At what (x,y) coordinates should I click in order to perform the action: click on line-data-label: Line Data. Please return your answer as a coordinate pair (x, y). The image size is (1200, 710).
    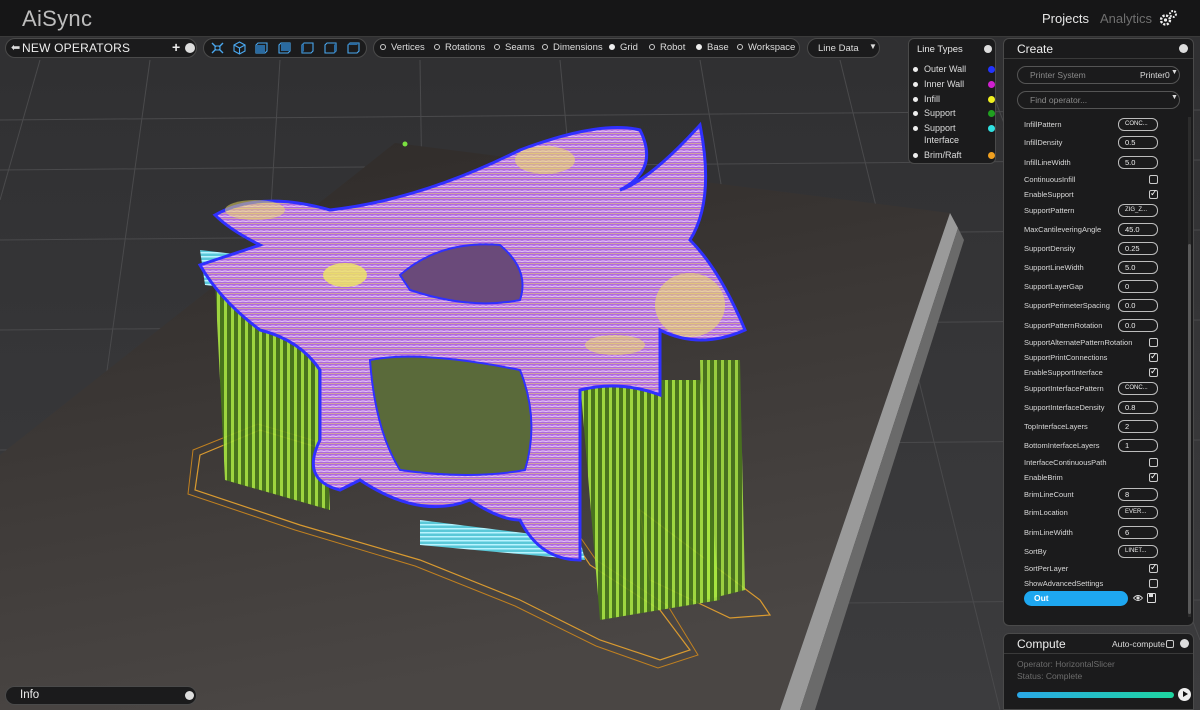
    Looking at the image, I should click on (838, 48).